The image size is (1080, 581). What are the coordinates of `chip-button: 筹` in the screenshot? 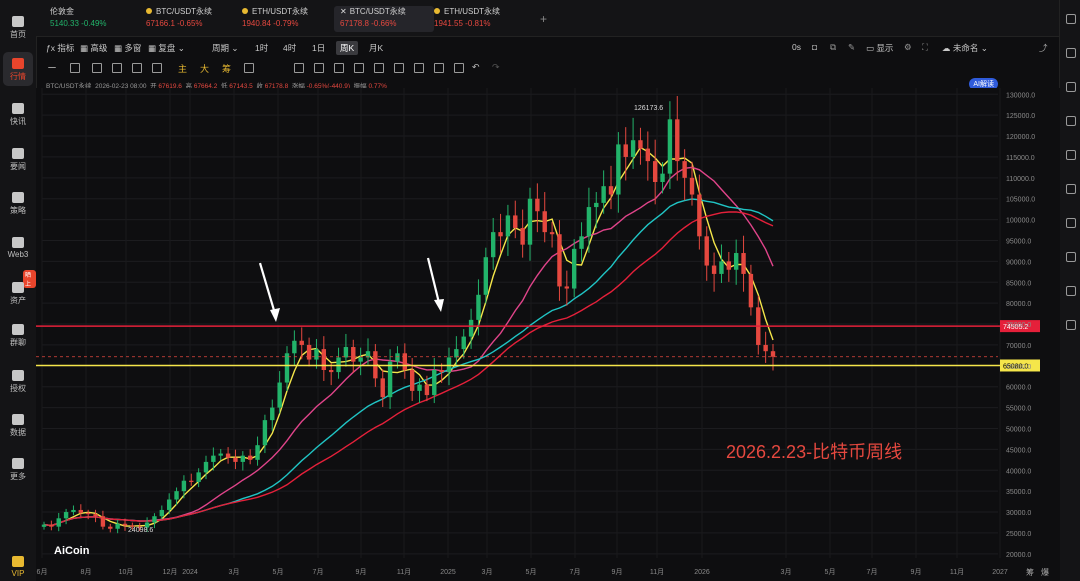 It's located at (1030, 572).